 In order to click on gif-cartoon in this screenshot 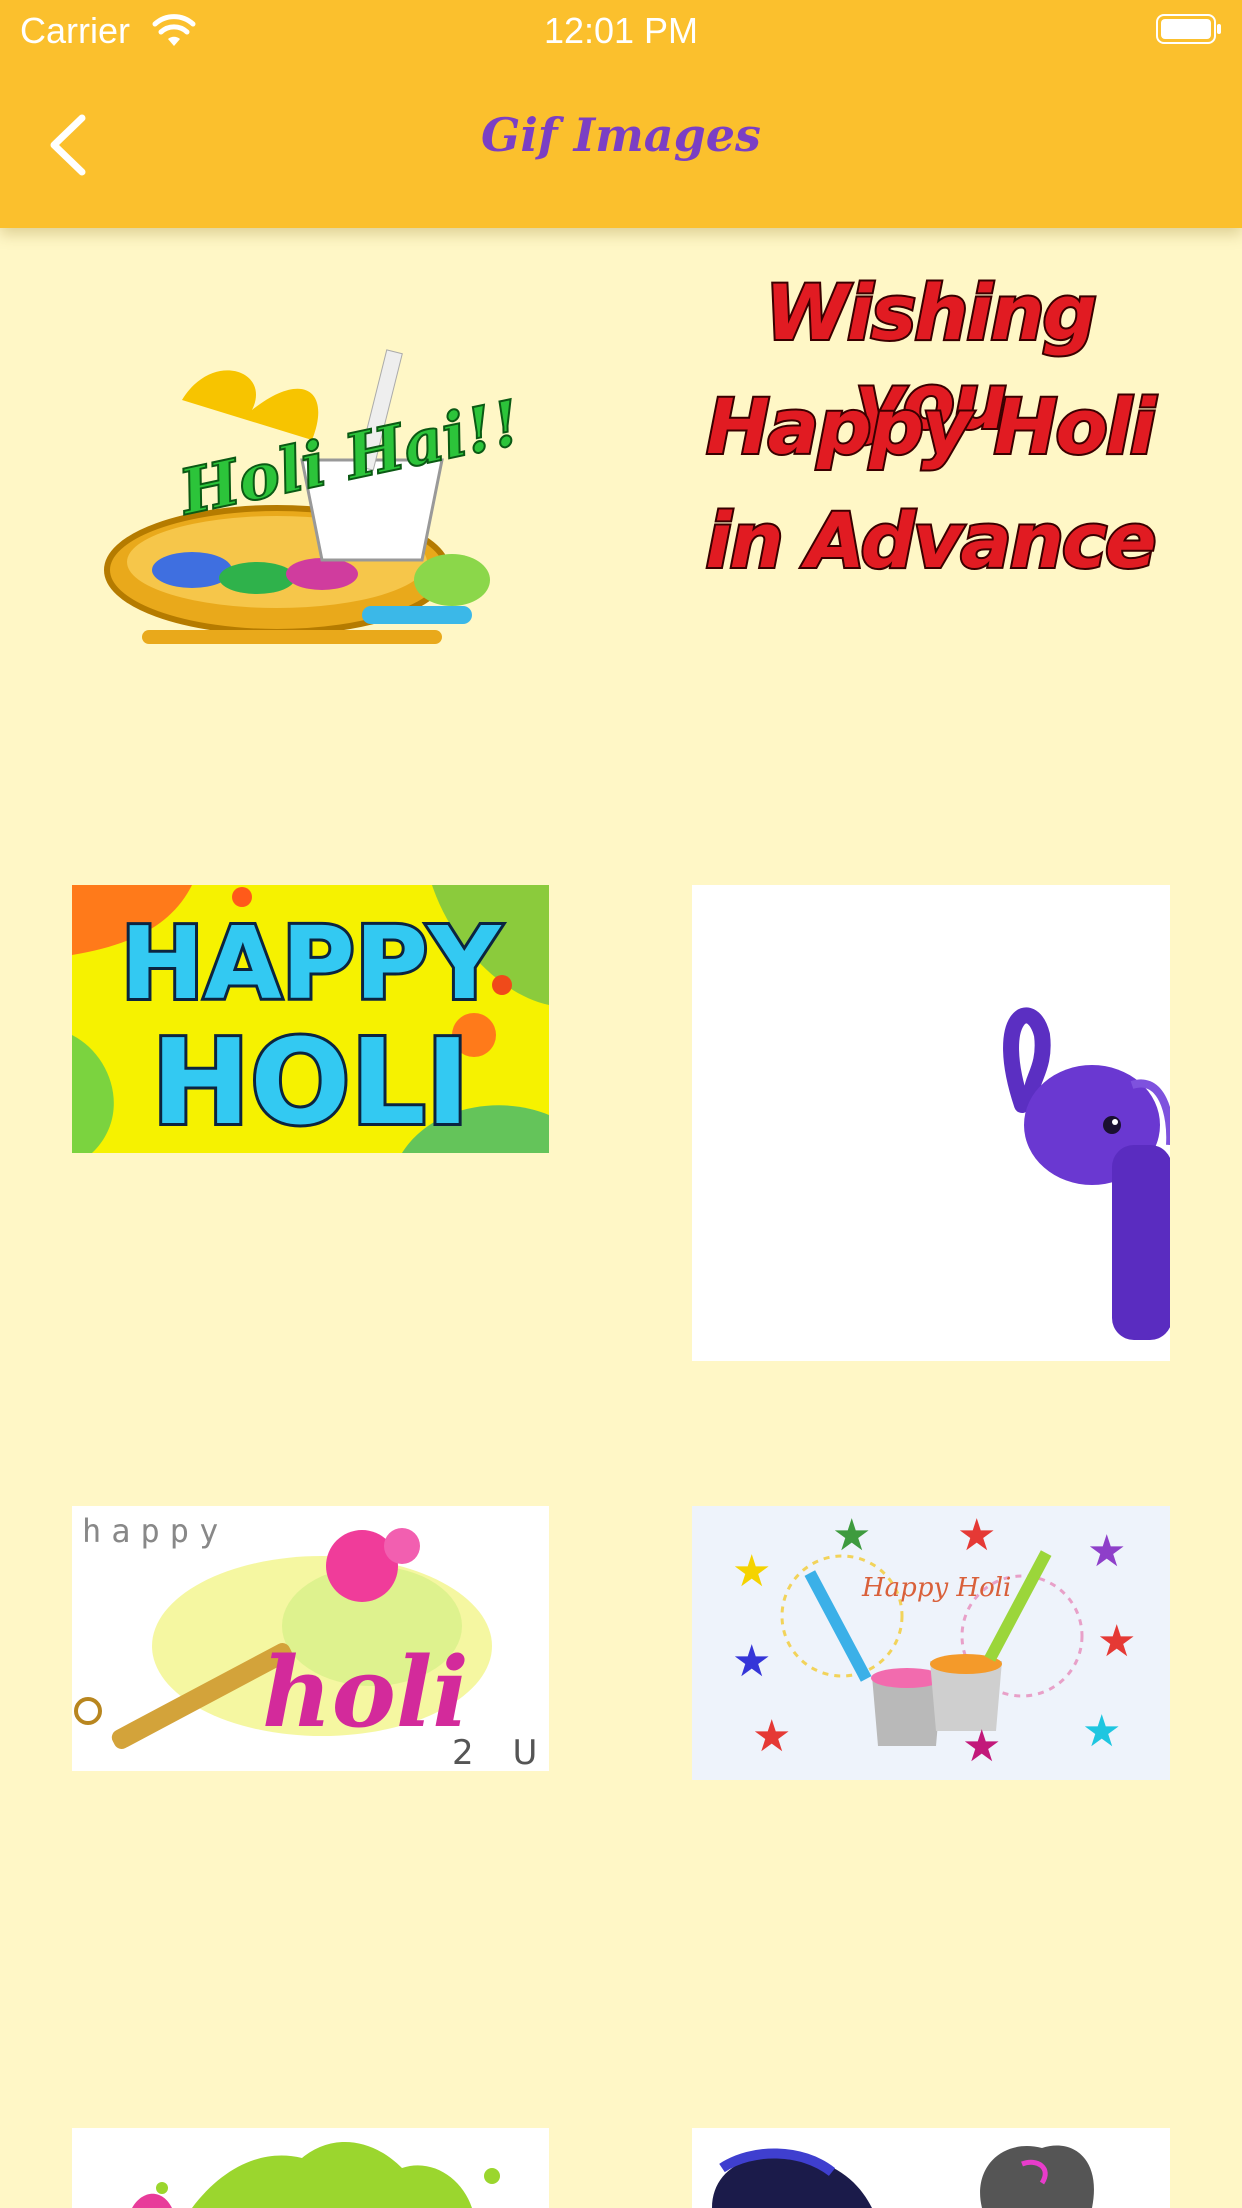, I will do `click(931, 2168)`.